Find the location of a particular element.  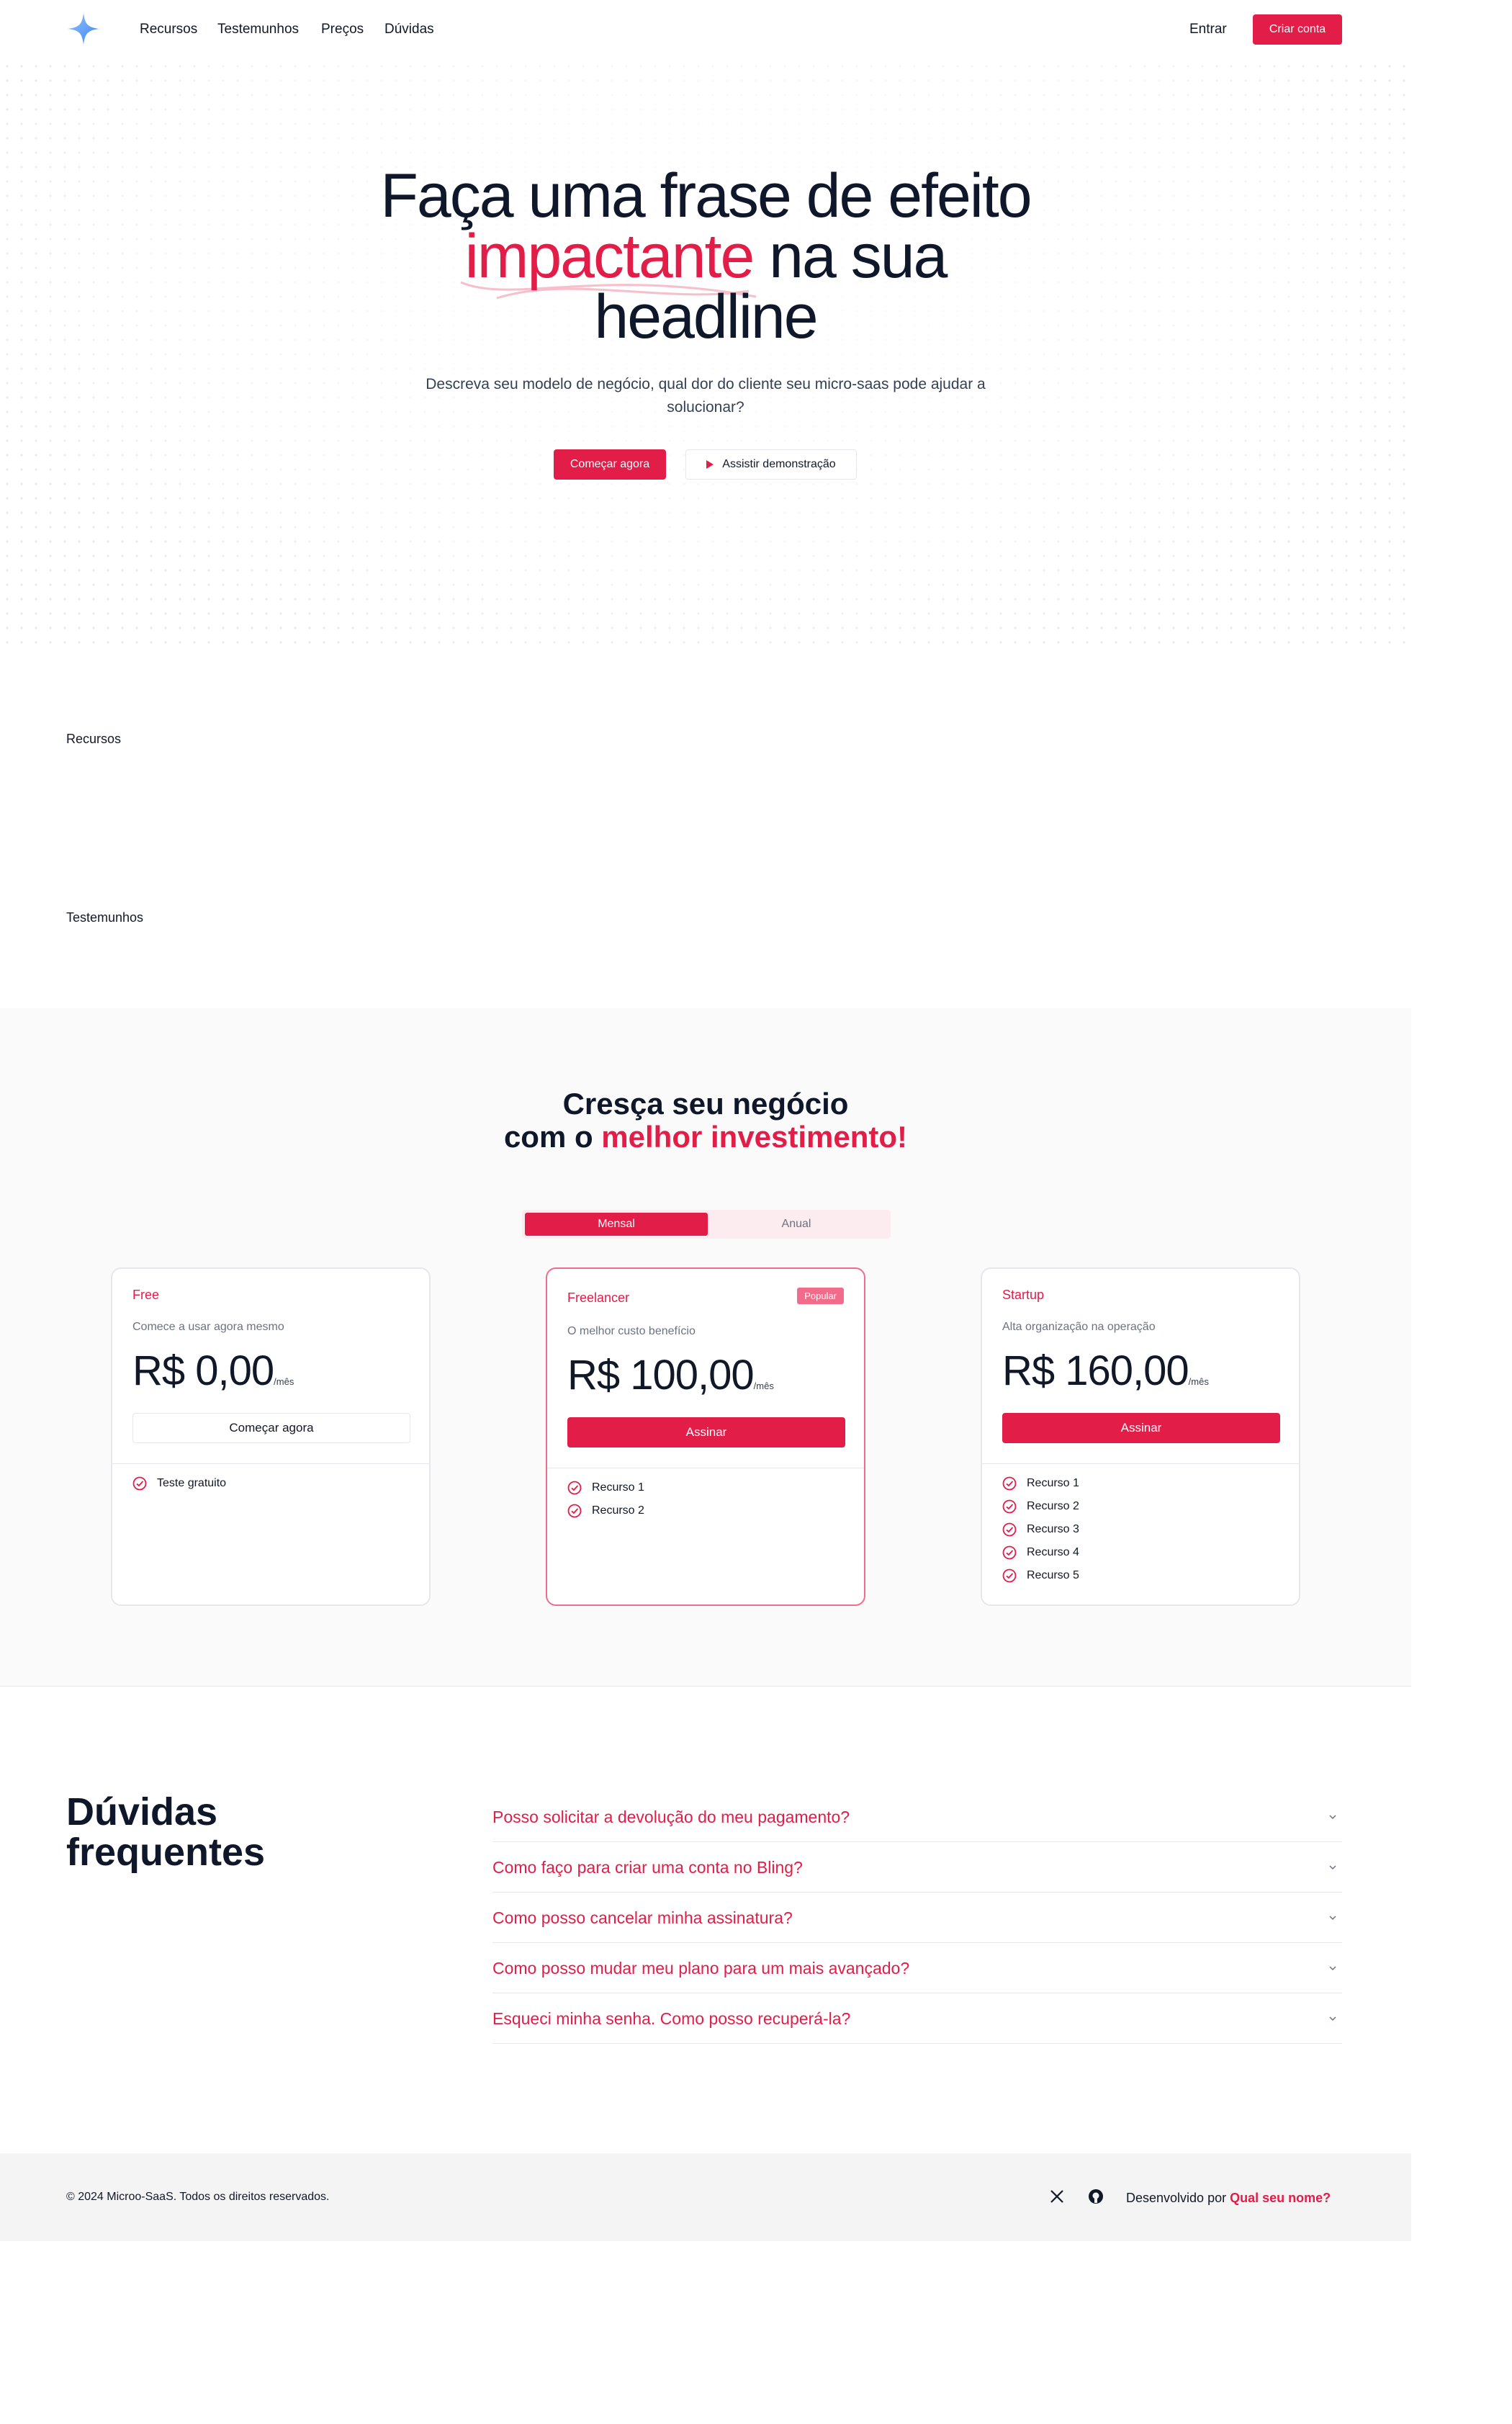

developed-by-label: Desenvolvido por is located at coordinates (1178, 2198).